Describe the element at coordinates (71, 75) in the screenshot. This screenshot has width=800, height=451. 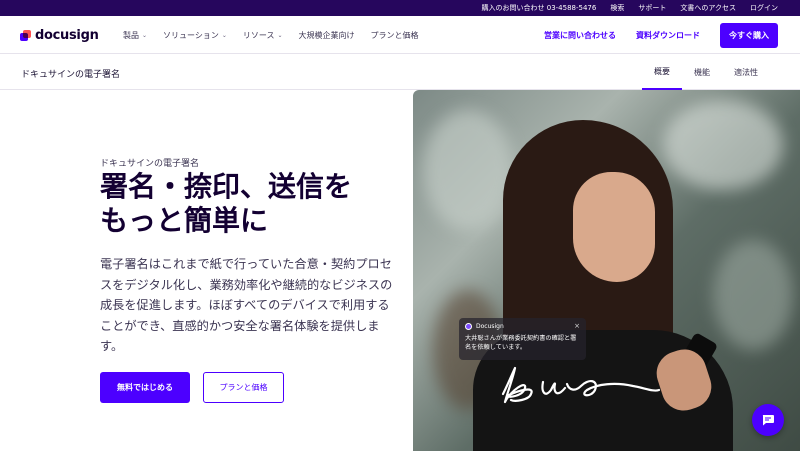
I see `subnav-title: ドキュサインの電子署名` at that location.